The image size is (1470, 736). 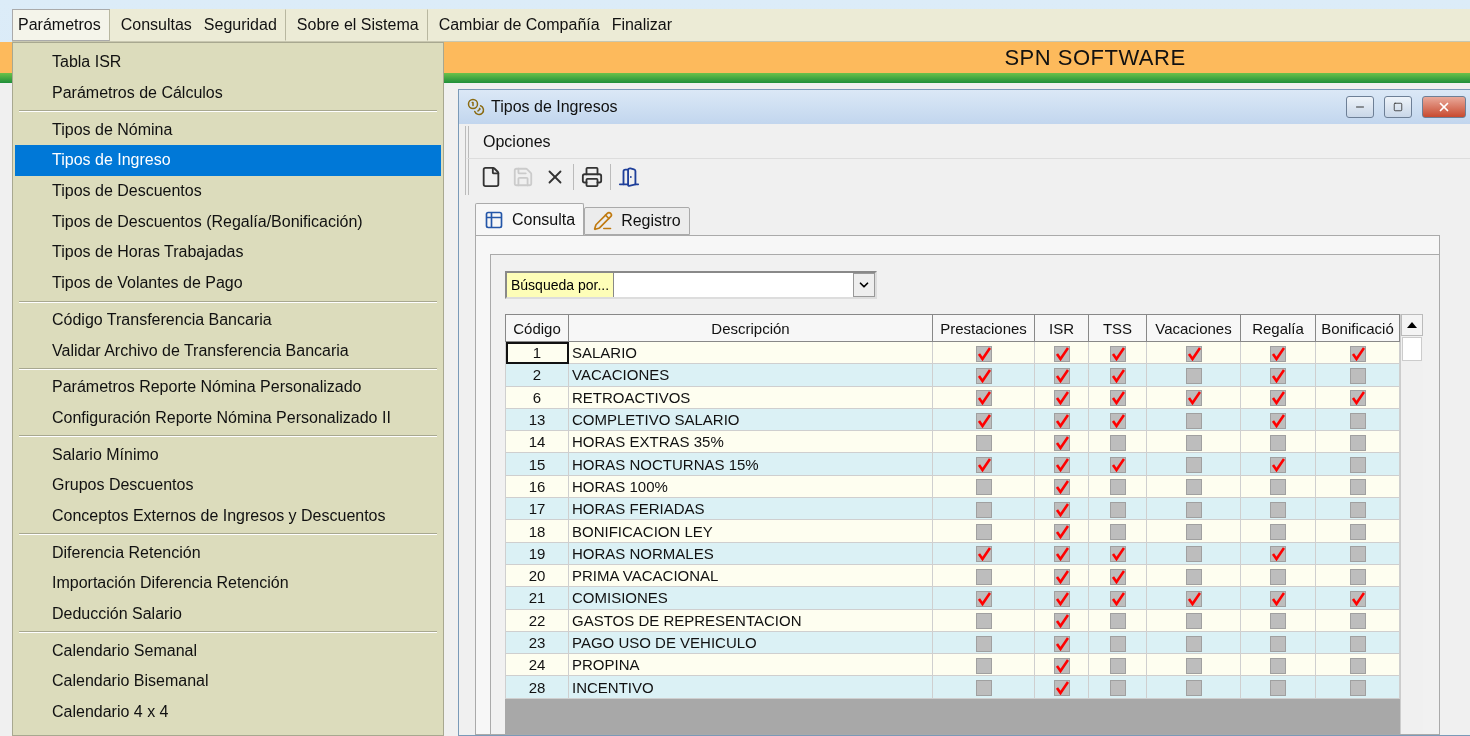 I want to click on menu-item: Finalizar, so click(x=642, y=25).